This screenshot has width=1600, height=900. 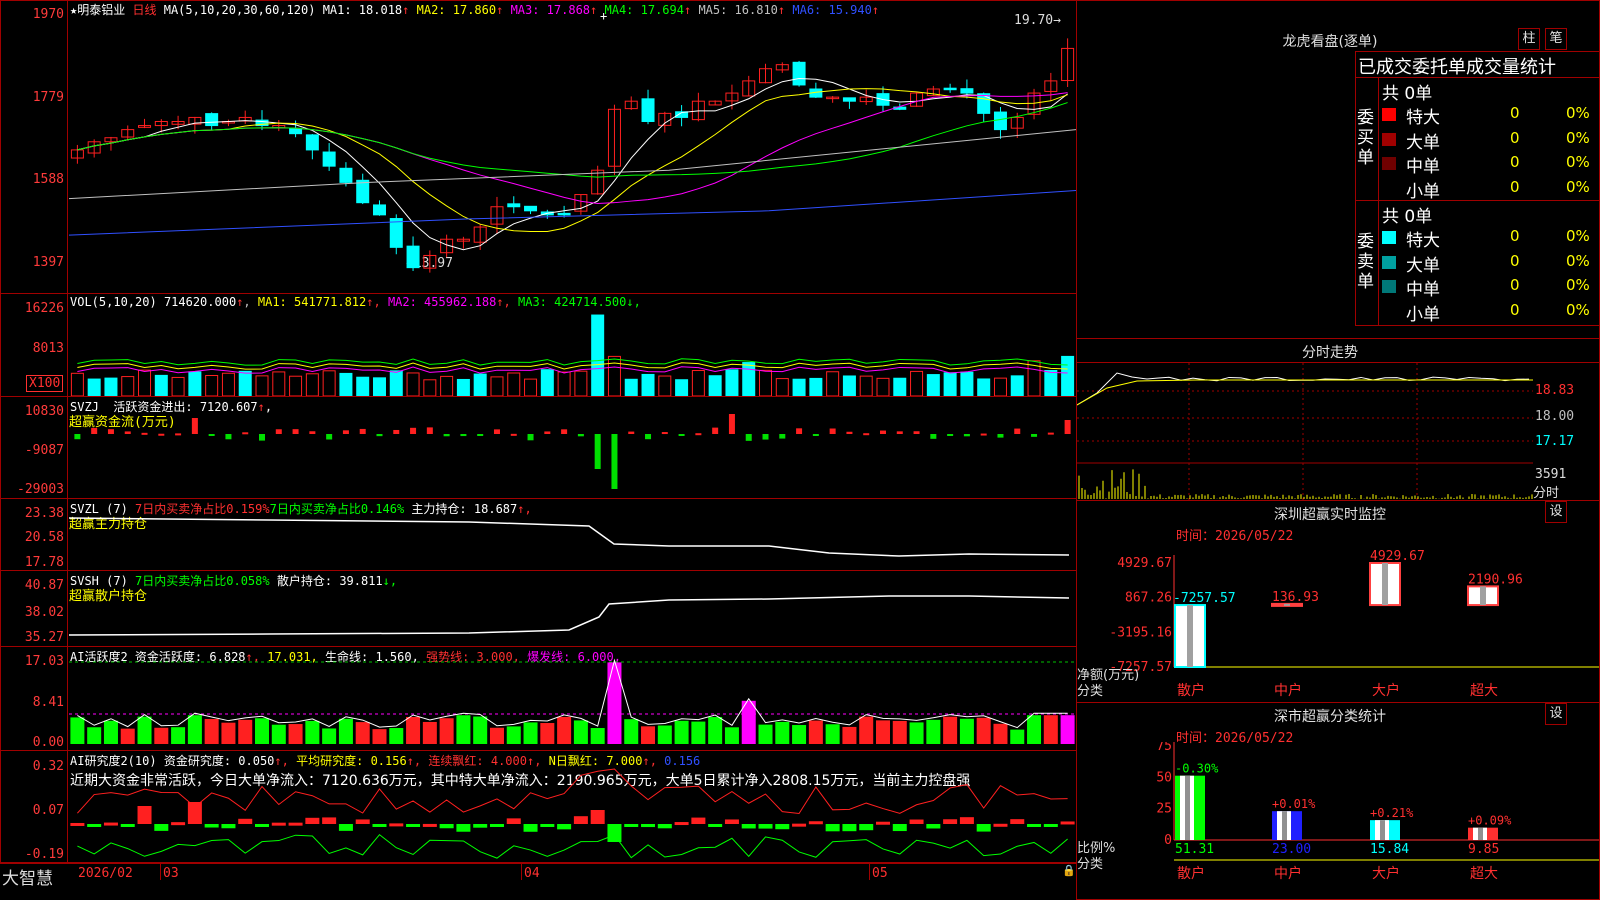 What do you see at coordinates (1556, 39) in the screenshot?
I see `tick-mode-button: 笔` at bounding box center [1556, 39].